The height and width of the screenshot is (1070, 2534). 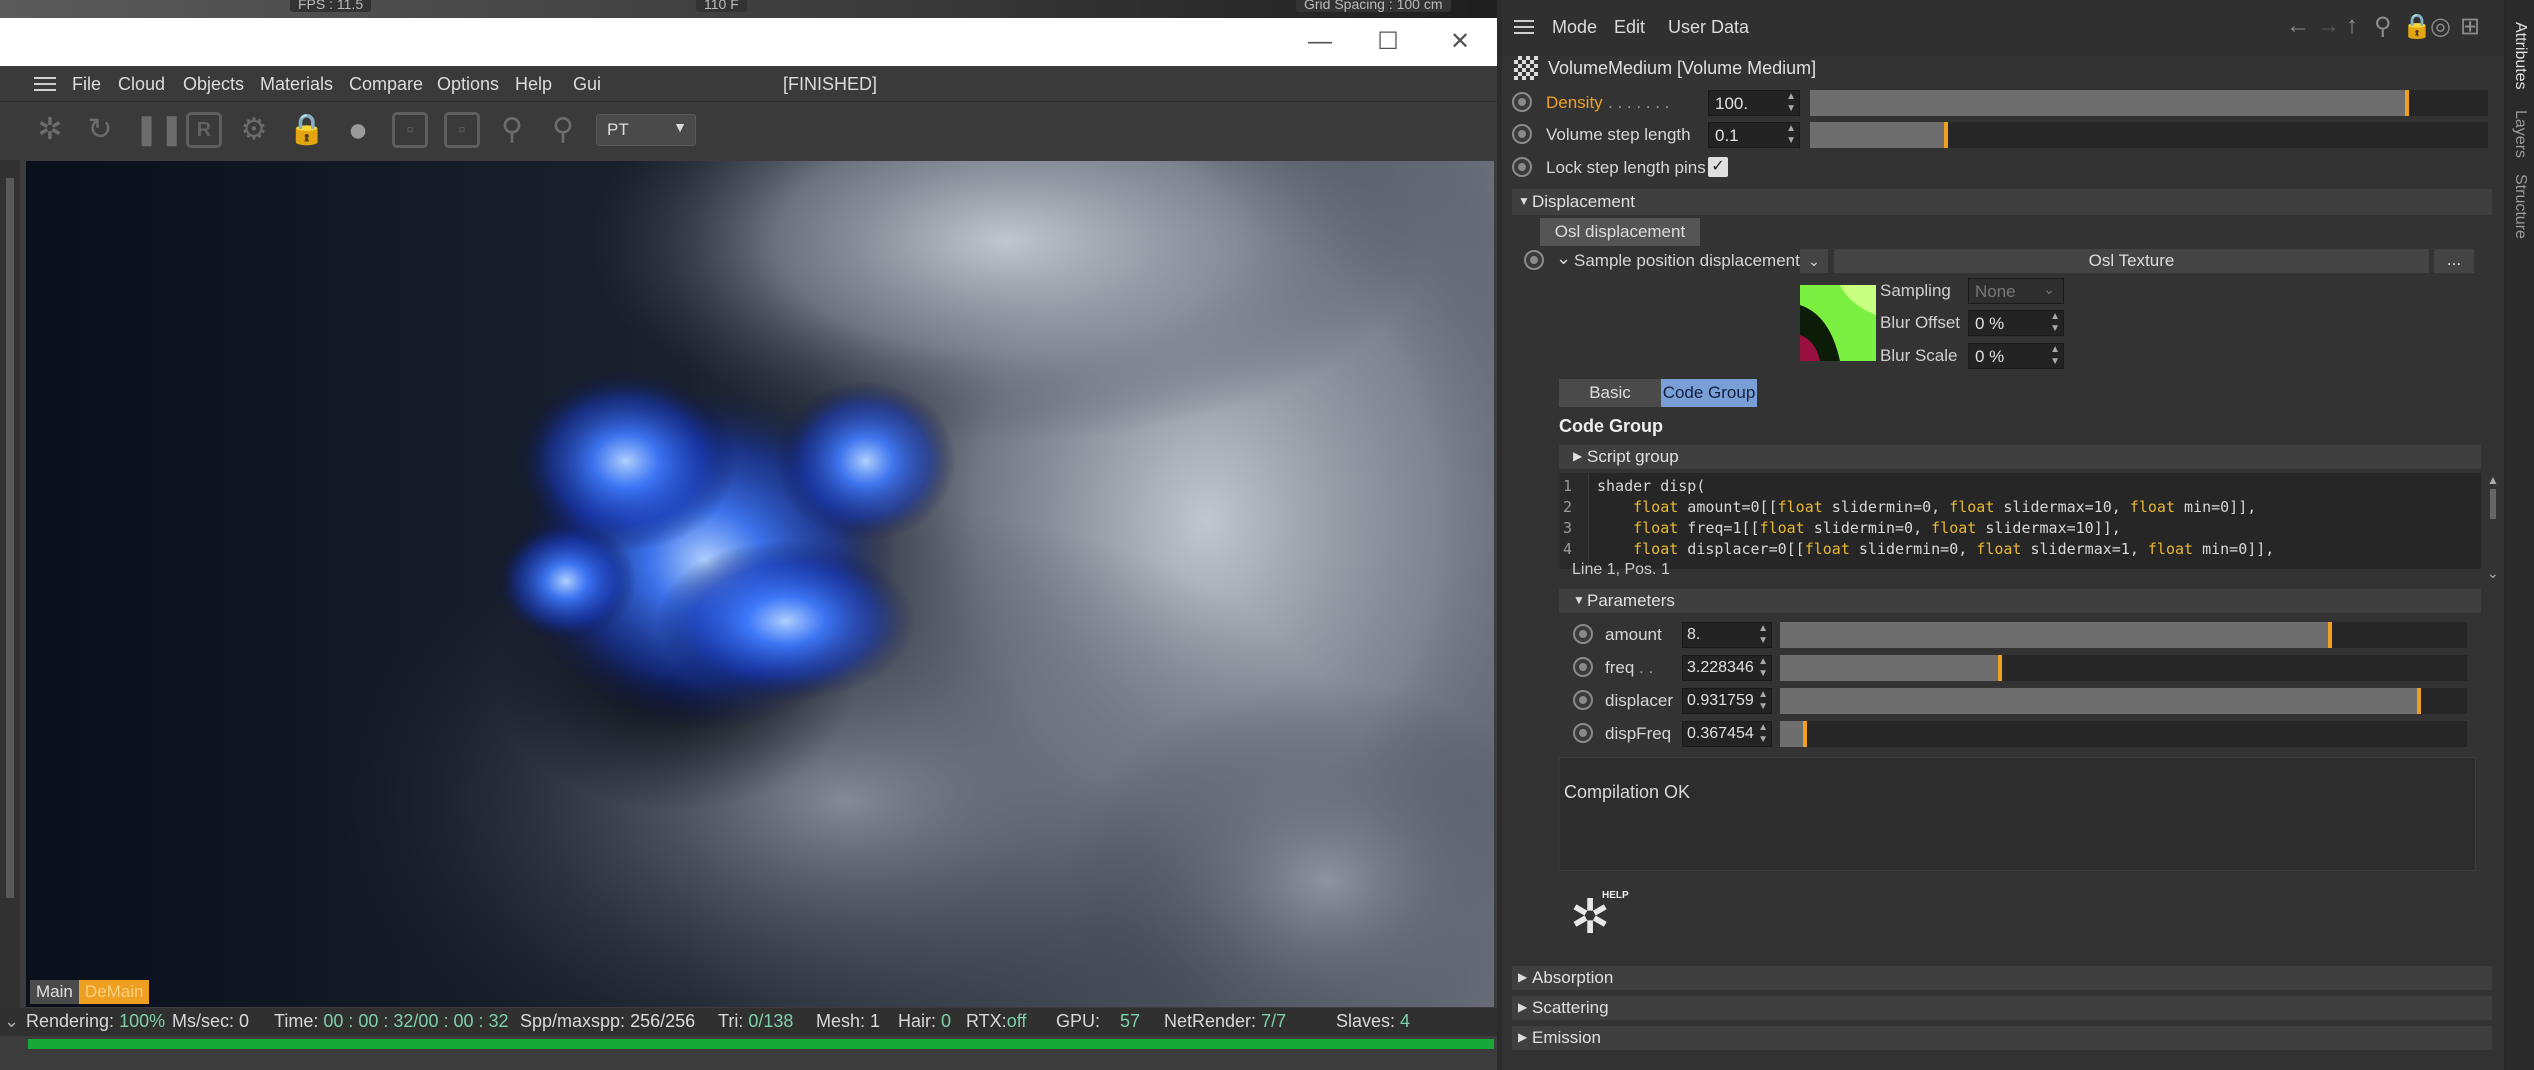 What do you see at coordinates (1574, 27) in the screenshot?
I see `menu-mode: Mode` at bounding box center [1574, 27].